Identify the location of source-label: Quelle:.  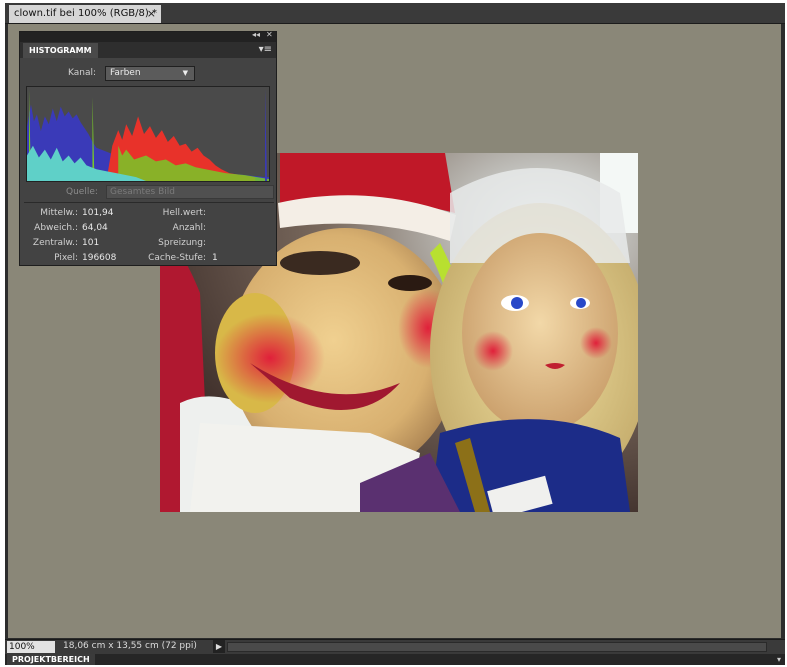
(82, 192).